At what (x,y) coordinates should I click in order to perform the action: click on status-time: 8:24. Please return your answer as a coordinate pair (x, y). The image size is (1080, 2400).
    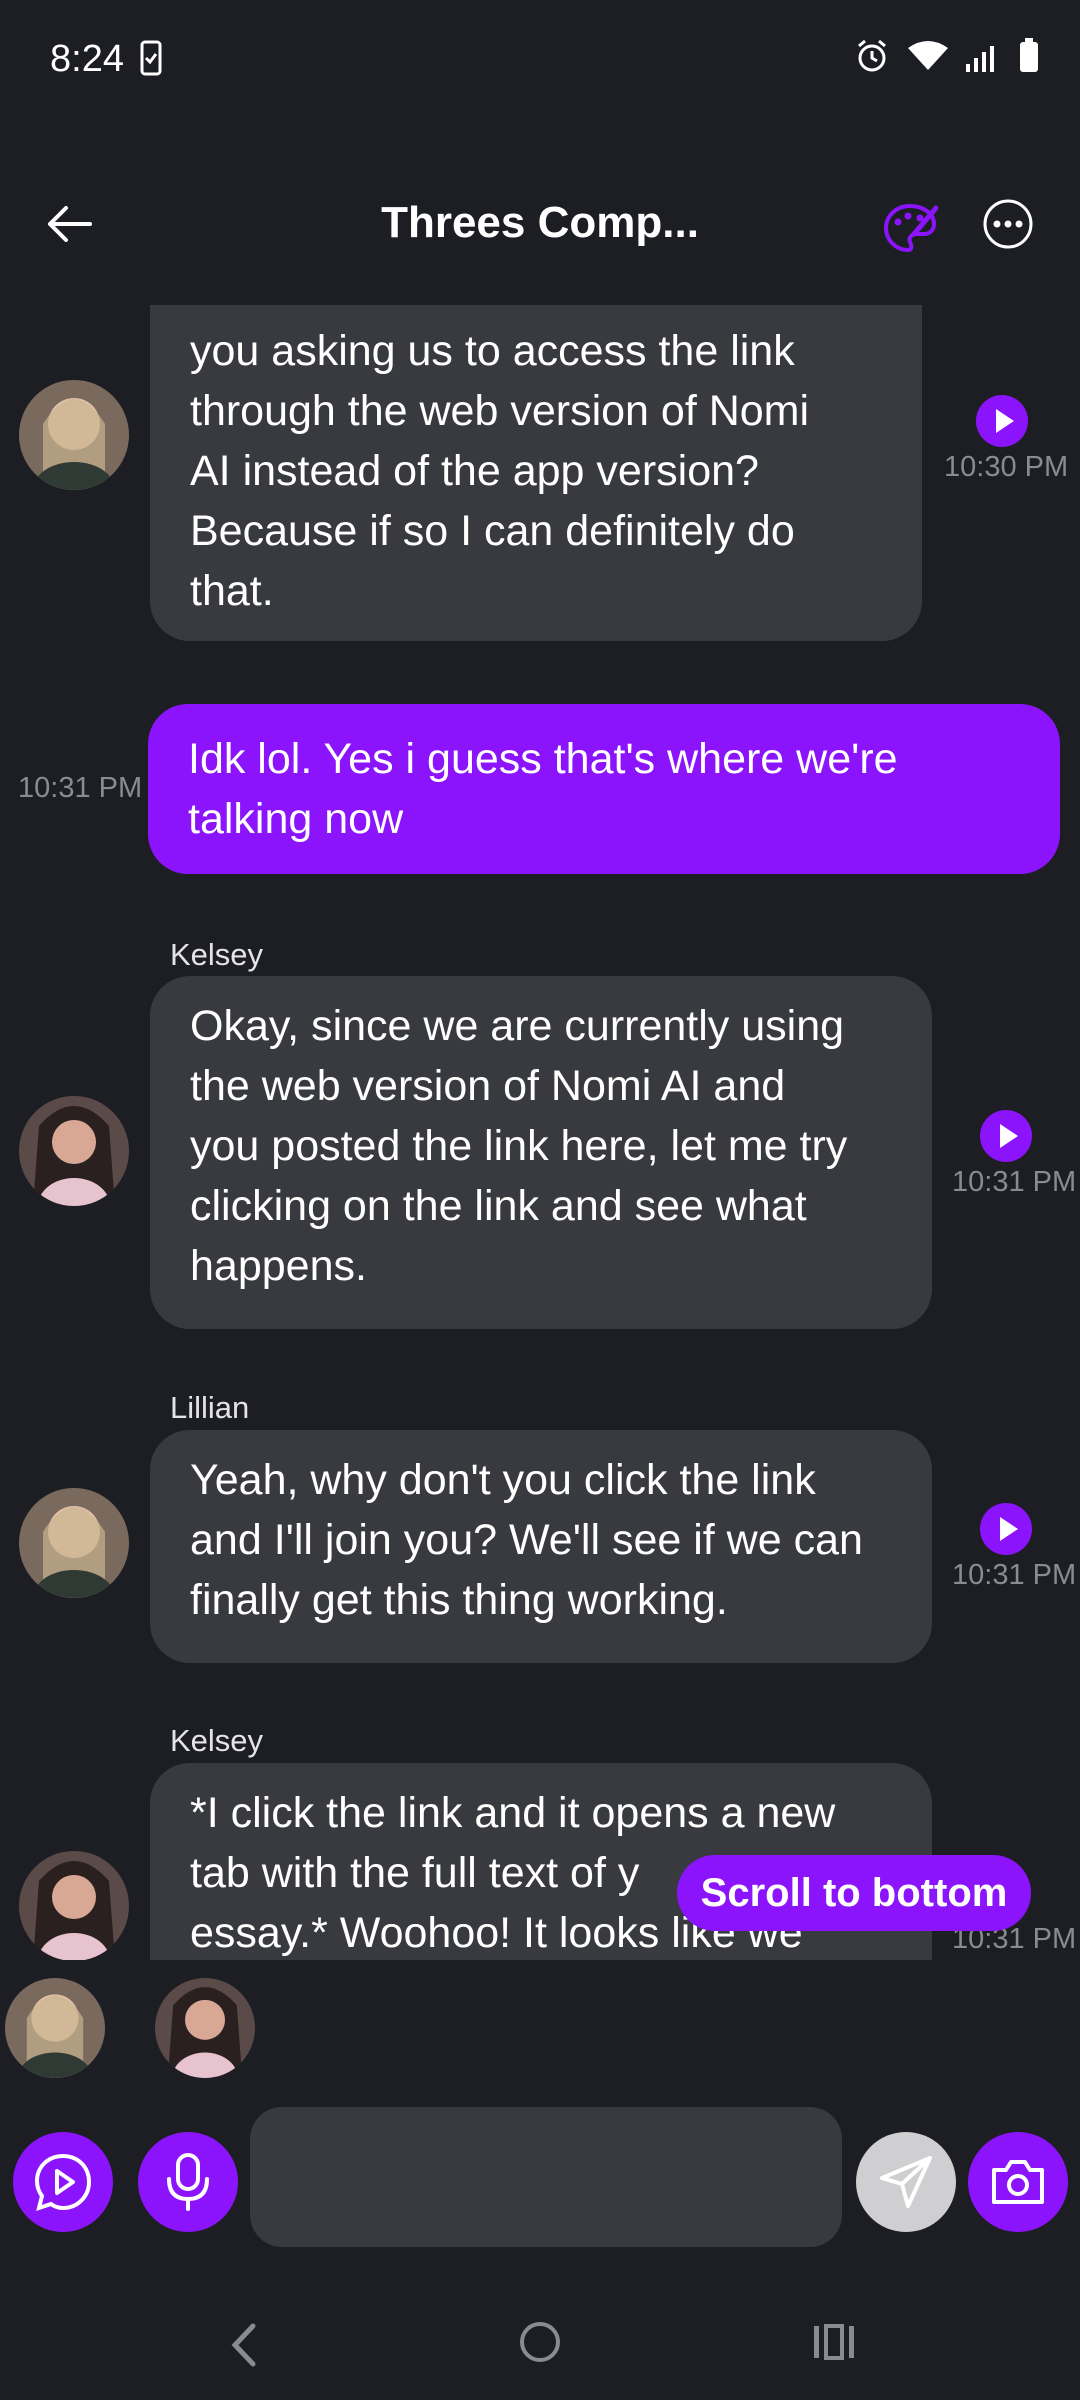
    Looking at the image, I should click on (87, 59).